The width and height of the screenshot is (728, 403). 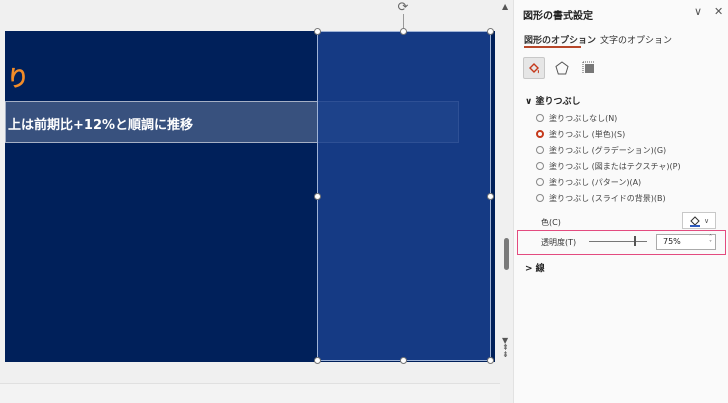 What do you see at coordinates (607, 198) in the screenshot?
I see `option-label: 塗りつぶし (スライドの背景)(B)` at bounding box center [607, 198].